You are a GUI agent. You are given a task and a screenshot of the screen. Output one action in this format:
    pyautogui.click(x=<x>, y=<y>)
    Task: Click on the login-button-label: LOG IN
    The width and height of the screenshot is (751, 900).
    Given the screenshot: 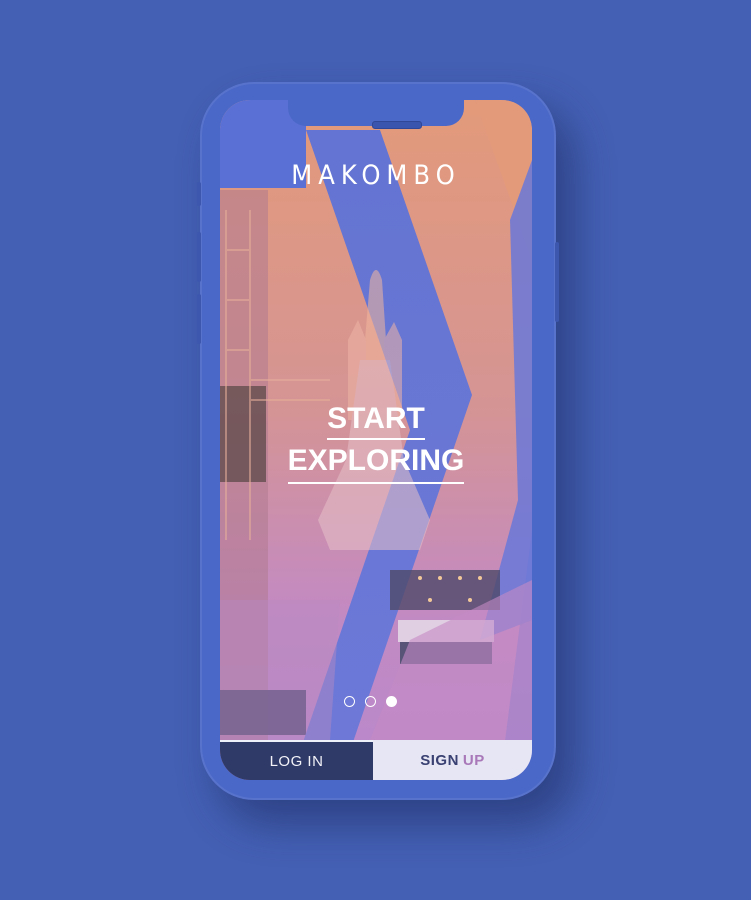 What is the action you would take?
    pyautogui.click(x=296, y=761)
    